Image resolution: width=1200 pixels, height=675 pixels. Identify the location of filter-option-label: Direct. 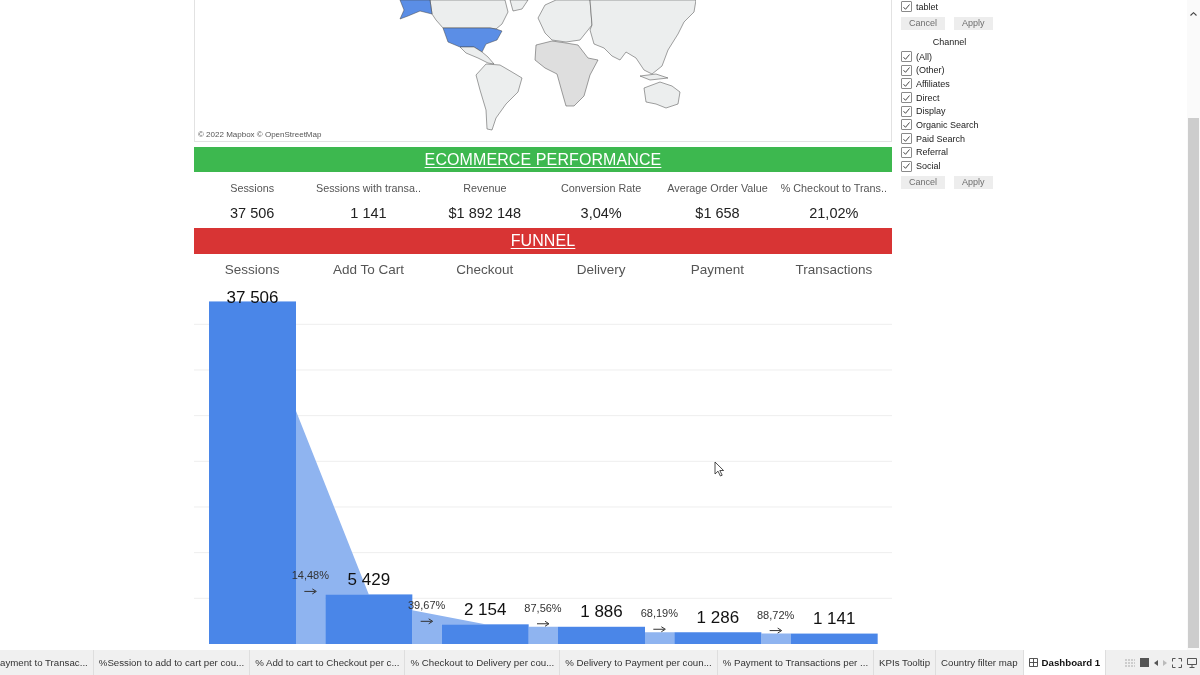
(928, 97).